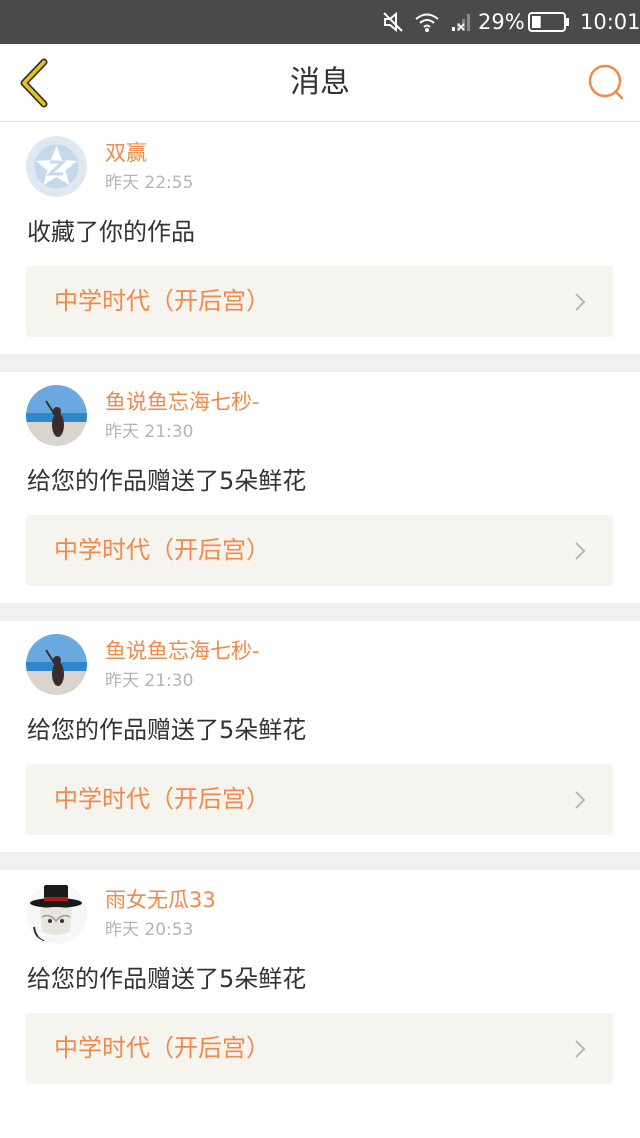 The height and width of the screenshot is (1138, 640). I want to click on battery-percent: 29%, so click(501, 22).